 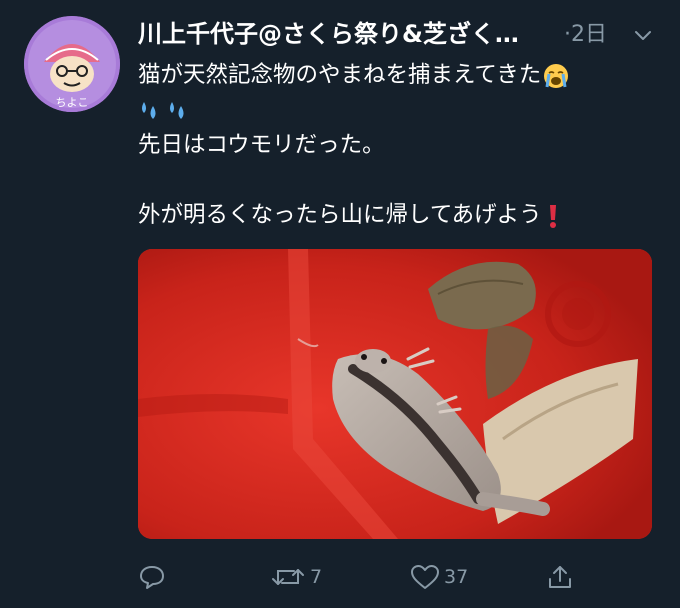 I want to click on chevron-down-icon, so click(x=643, y=35).